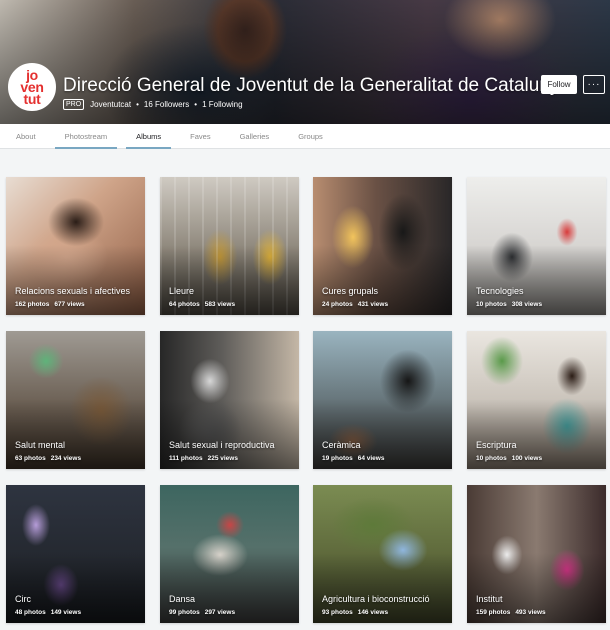 The width and height of the screenshot is (610, 630). I want to click on album-view-count: 234 views, so click(66, 458).